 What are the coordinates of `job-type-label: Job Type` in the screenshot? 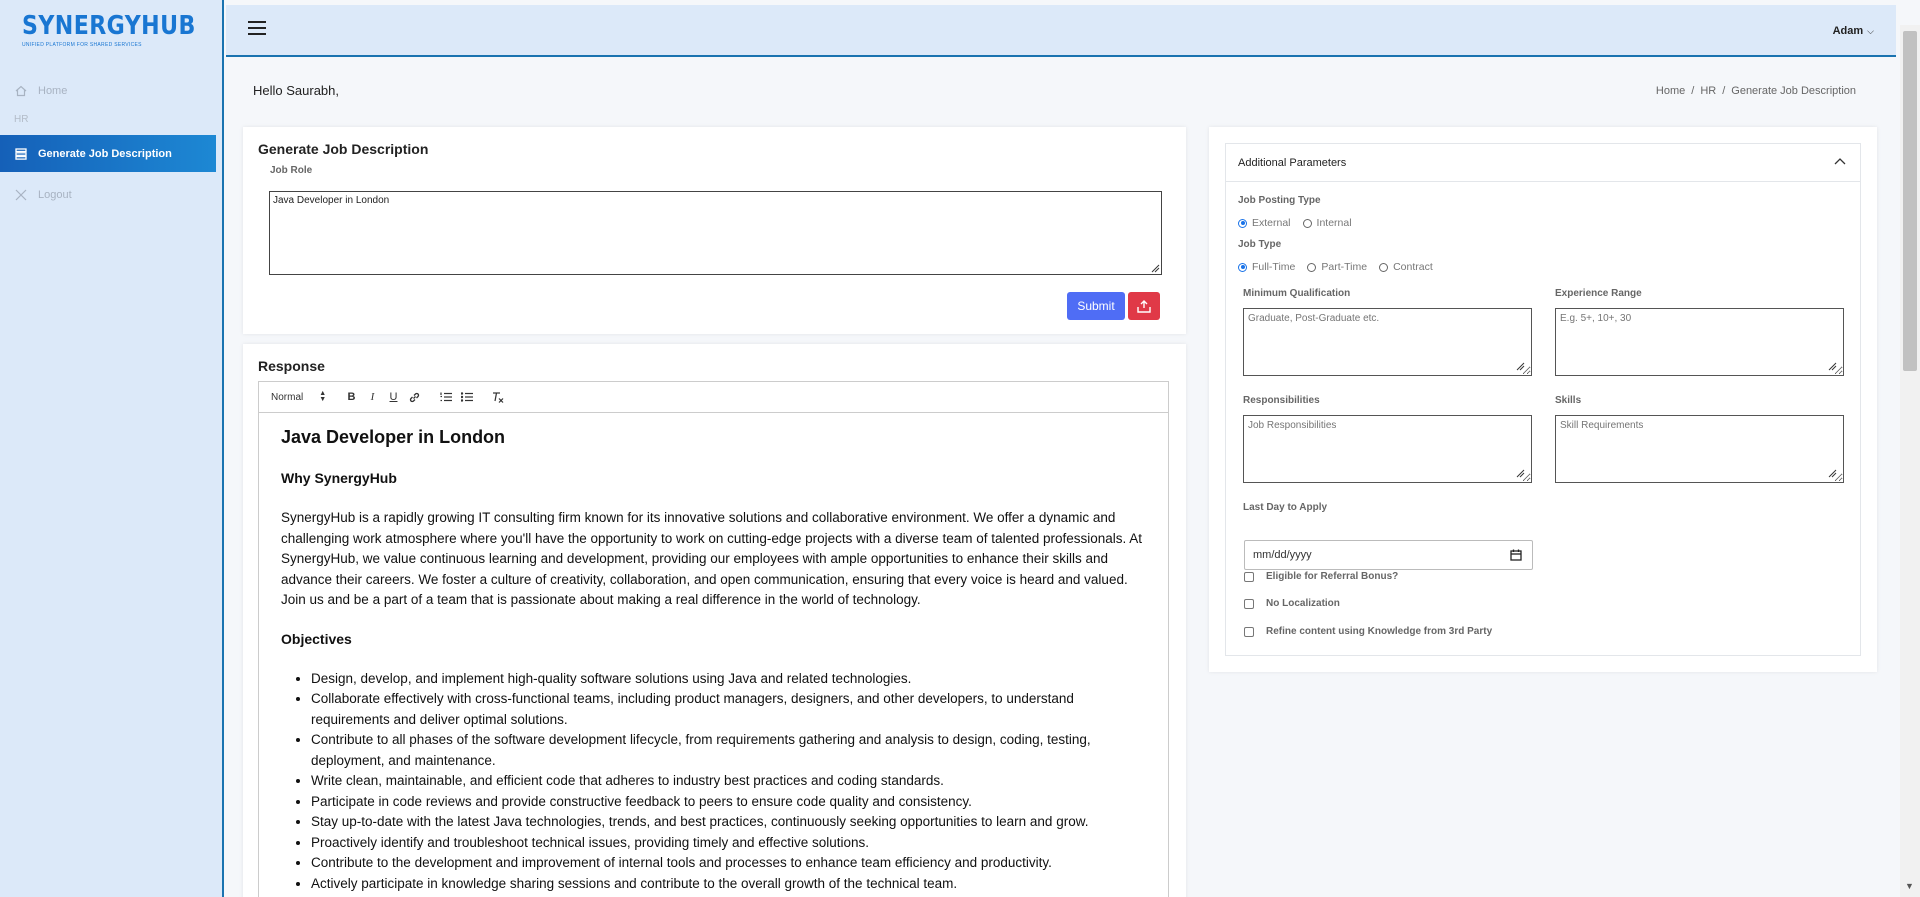 It's located at (1260, 244).